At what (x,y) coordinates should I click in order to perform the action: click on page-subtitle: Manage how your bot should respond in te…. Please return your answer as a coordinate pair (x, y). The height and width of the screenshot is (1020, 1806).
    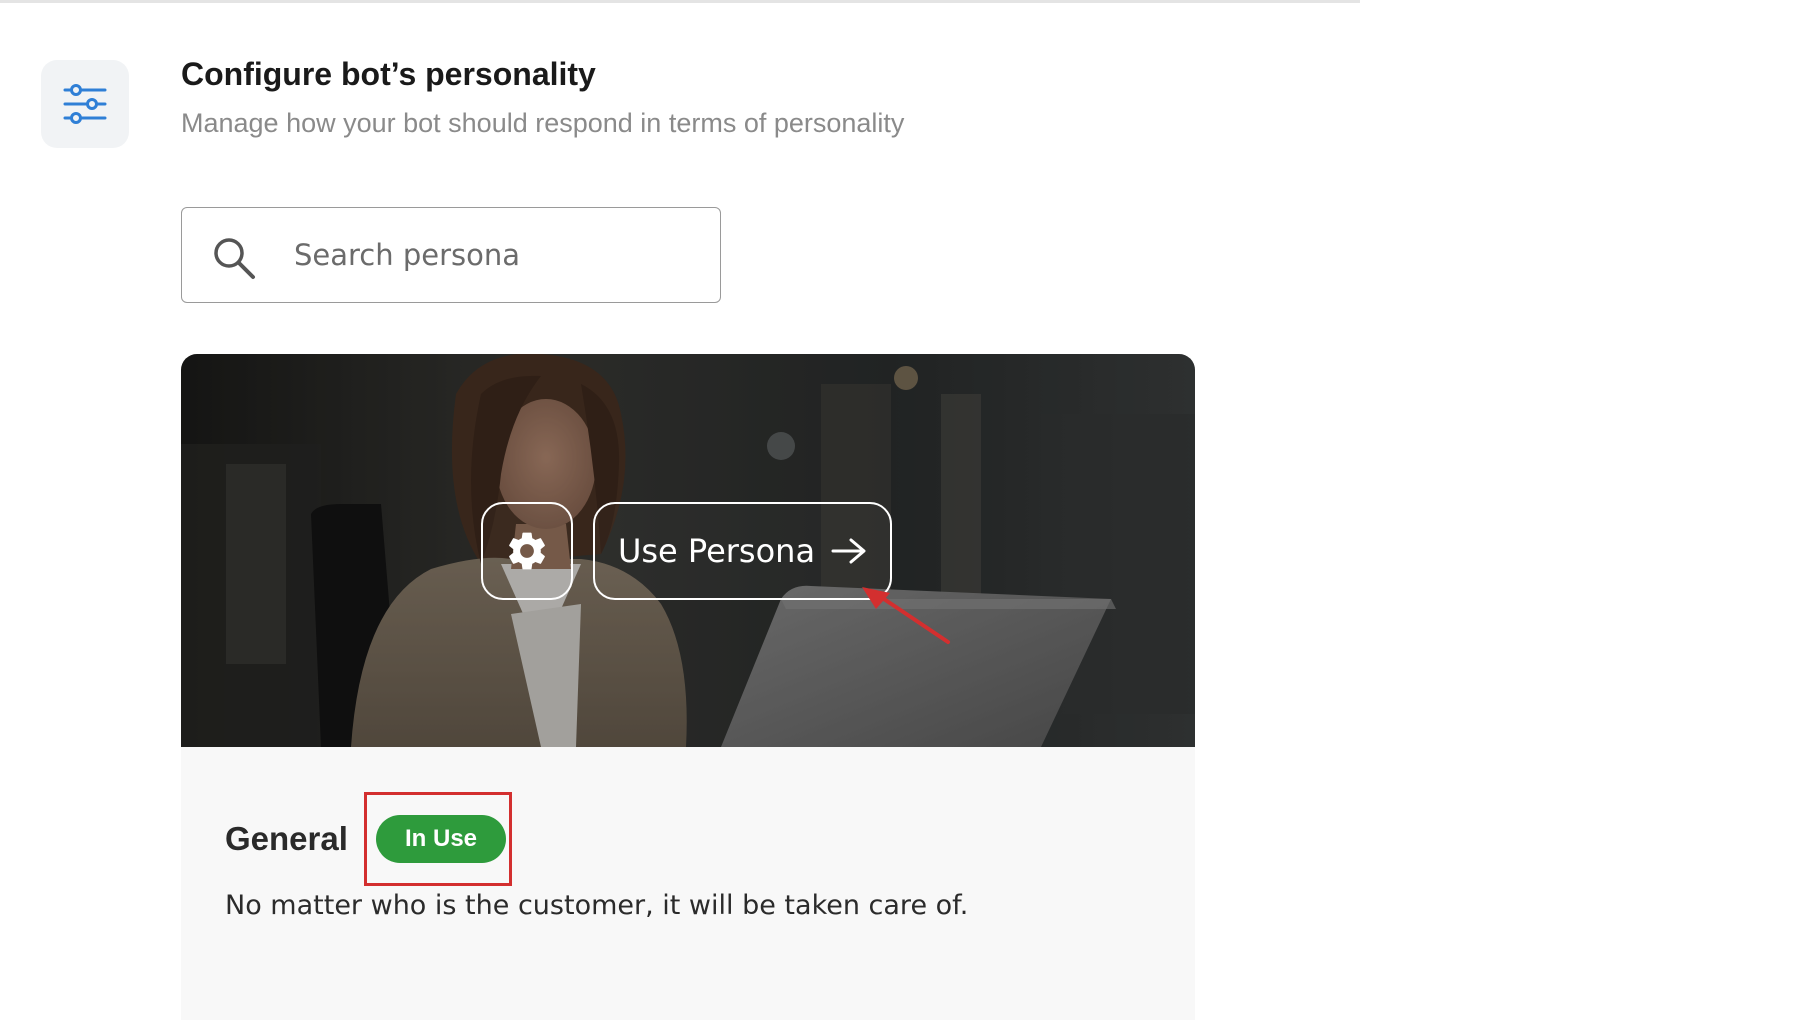
    Looking at the image, I should click on (543, 123).